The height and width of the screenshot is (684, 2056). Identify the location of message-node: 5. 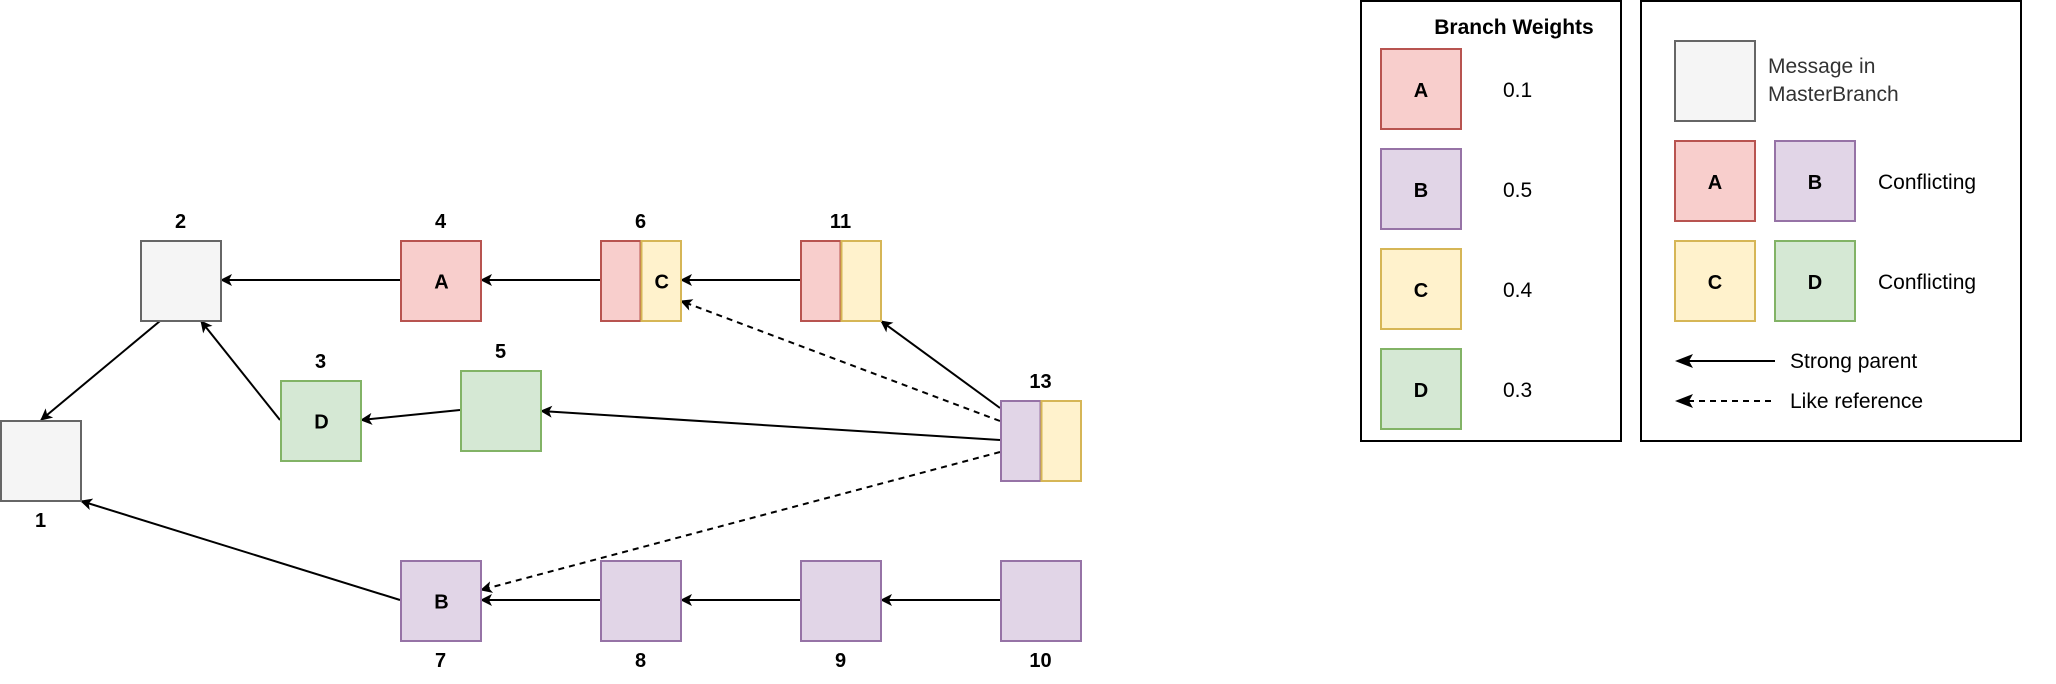
(501, 396).